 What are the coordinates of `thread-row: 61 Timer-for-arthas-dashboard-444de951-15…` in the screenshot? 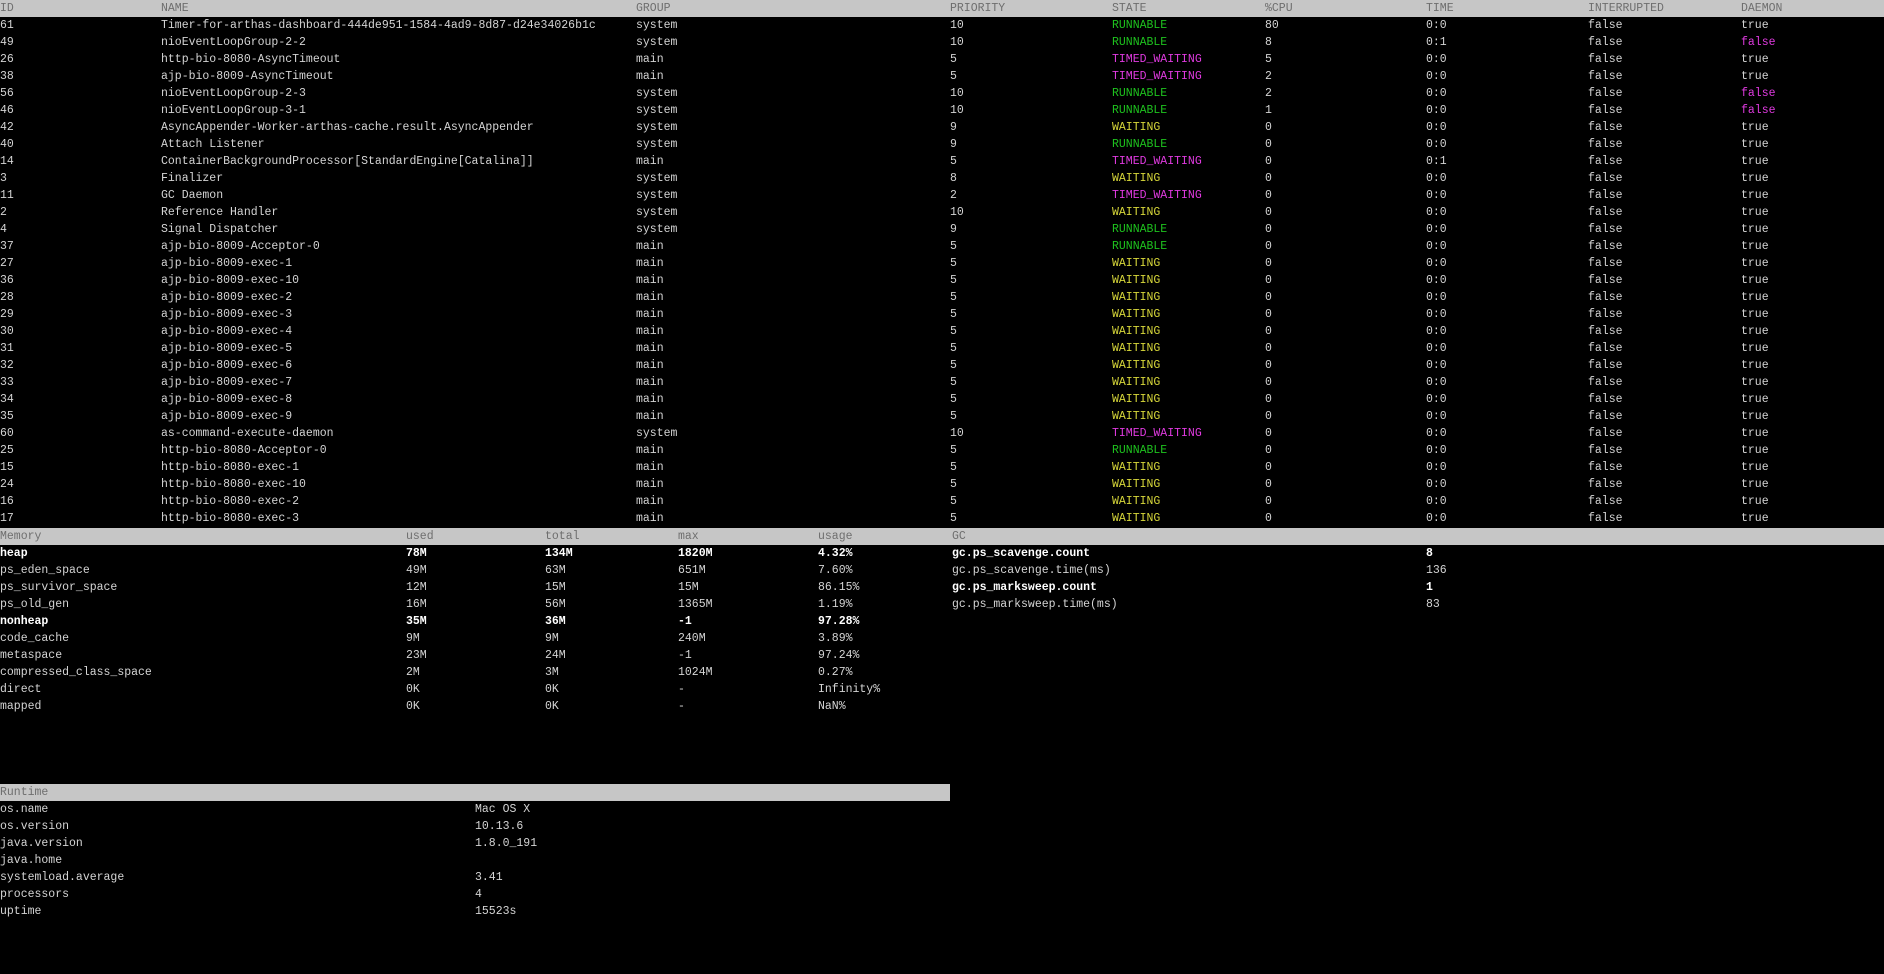 It's located at (942, 25).